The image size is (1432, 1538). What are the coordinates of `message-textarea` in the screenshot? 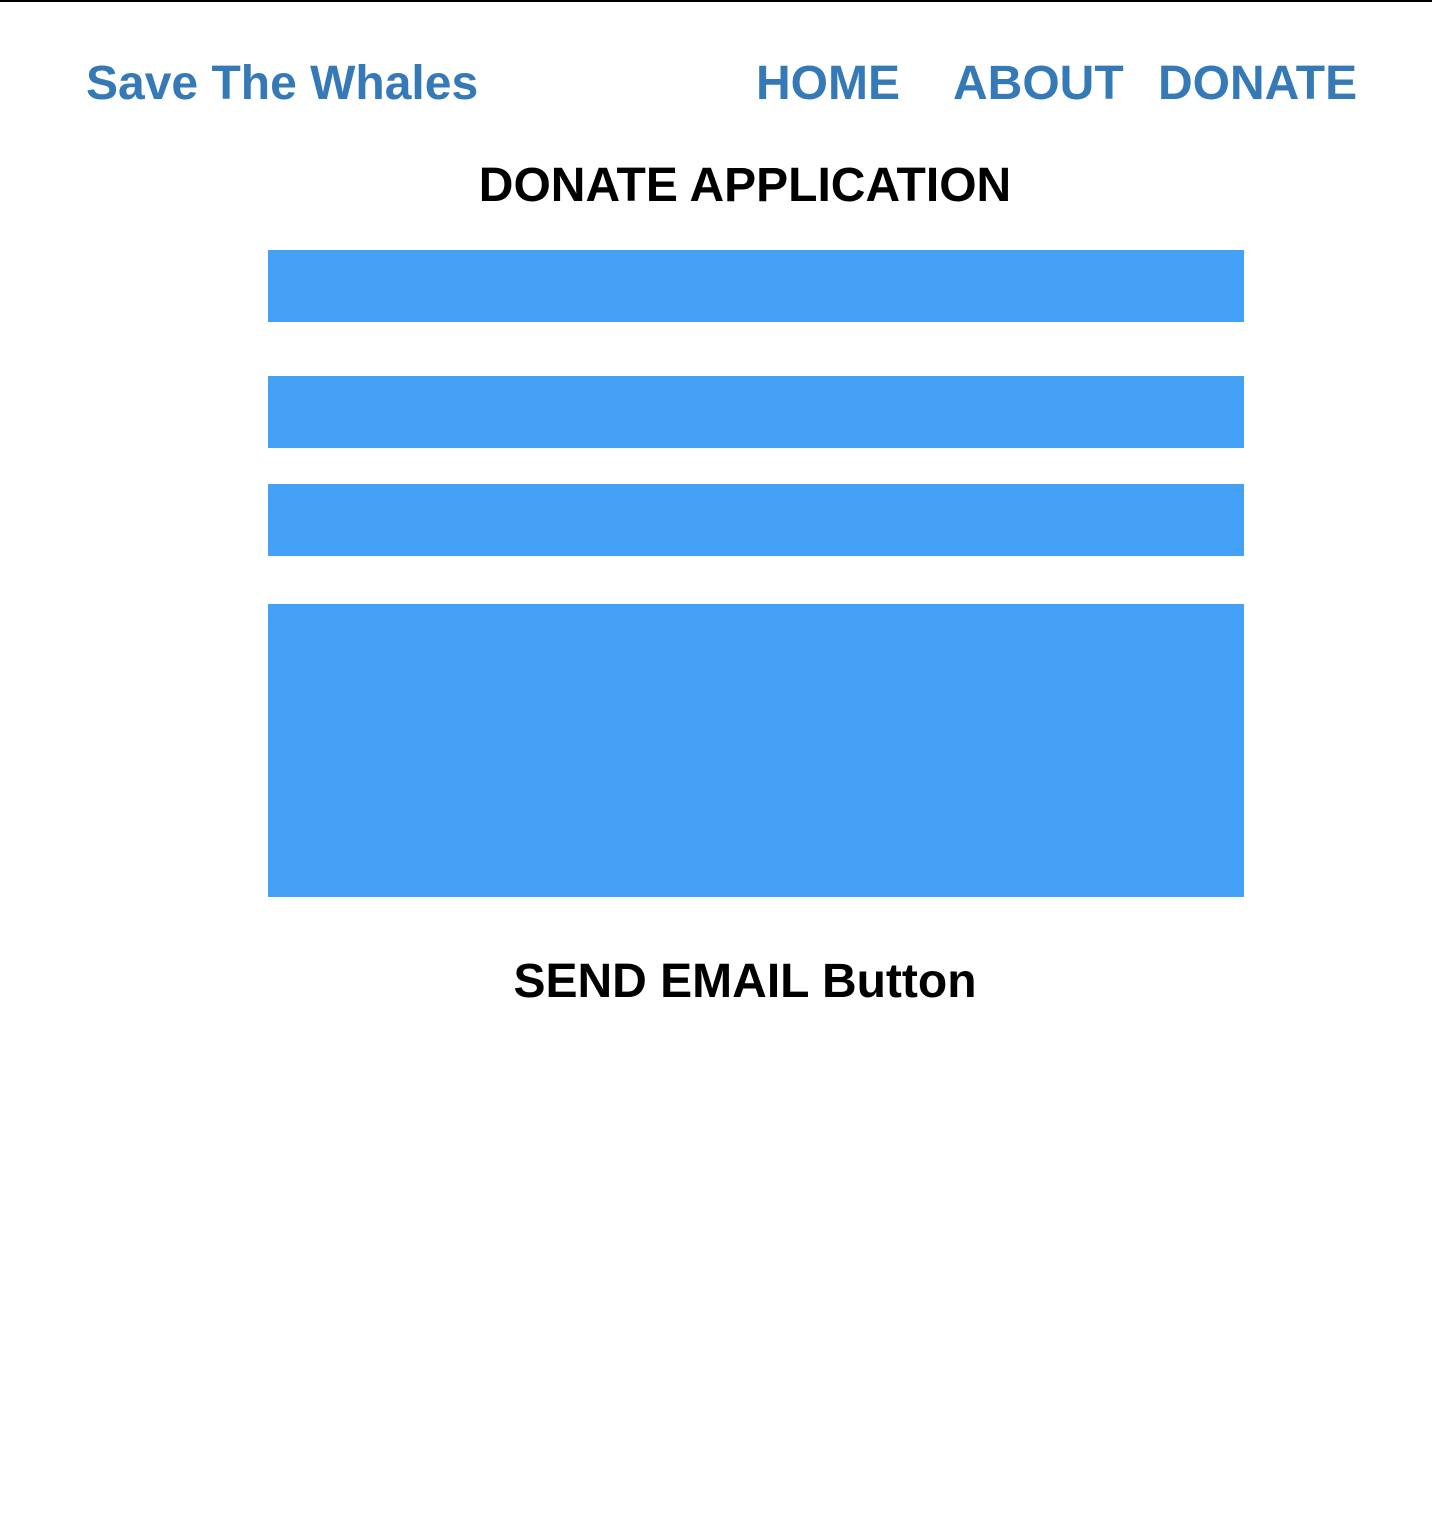 It's located at (756, 750).